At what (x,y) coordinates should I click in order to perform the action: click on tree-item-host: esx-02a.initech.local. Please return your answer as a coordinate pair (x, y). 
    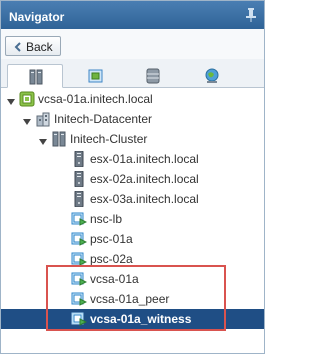
    Looking at the image, I should click on (132, 179).